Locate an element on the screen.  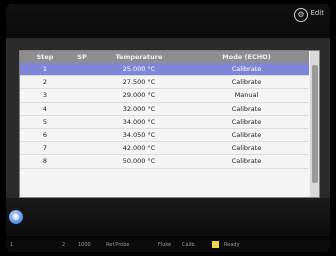
gear-icon: ⚙ is located at coordinates (301, 15).